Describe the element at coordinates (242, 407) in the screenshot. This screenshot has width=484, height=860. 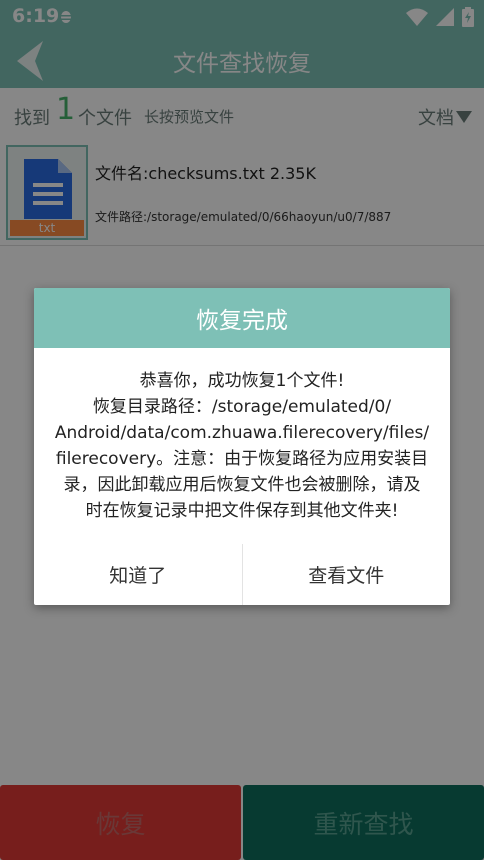
I see `dialog-message-line: 恢复目录路径：/storage/emulated/0/` at that location.